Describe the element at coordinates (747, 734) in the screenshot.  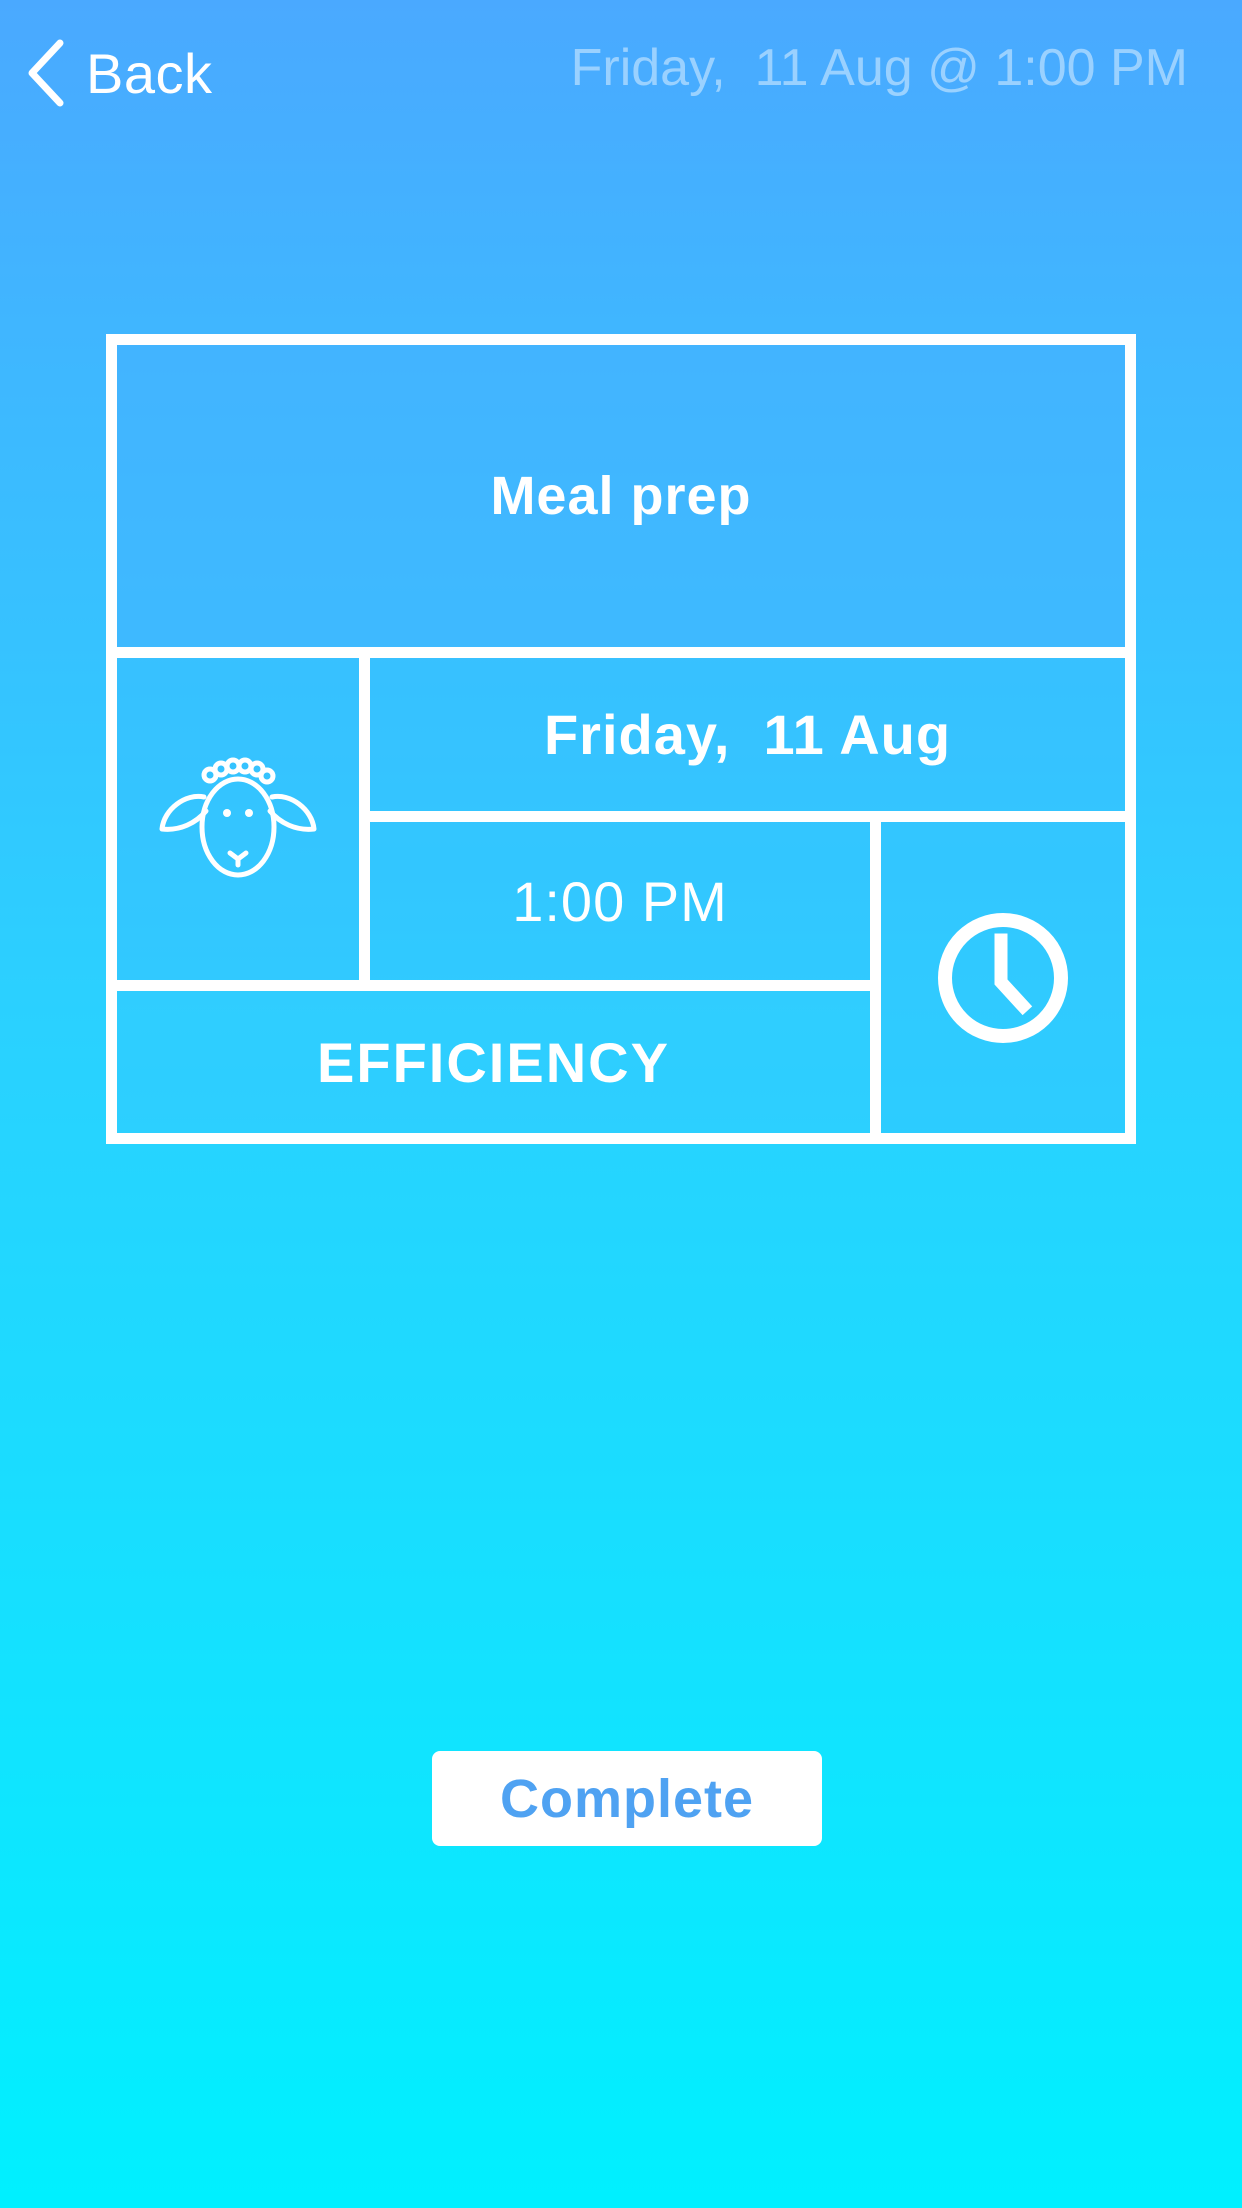
I see `task-date: Friday, 11 Aug` at that location.